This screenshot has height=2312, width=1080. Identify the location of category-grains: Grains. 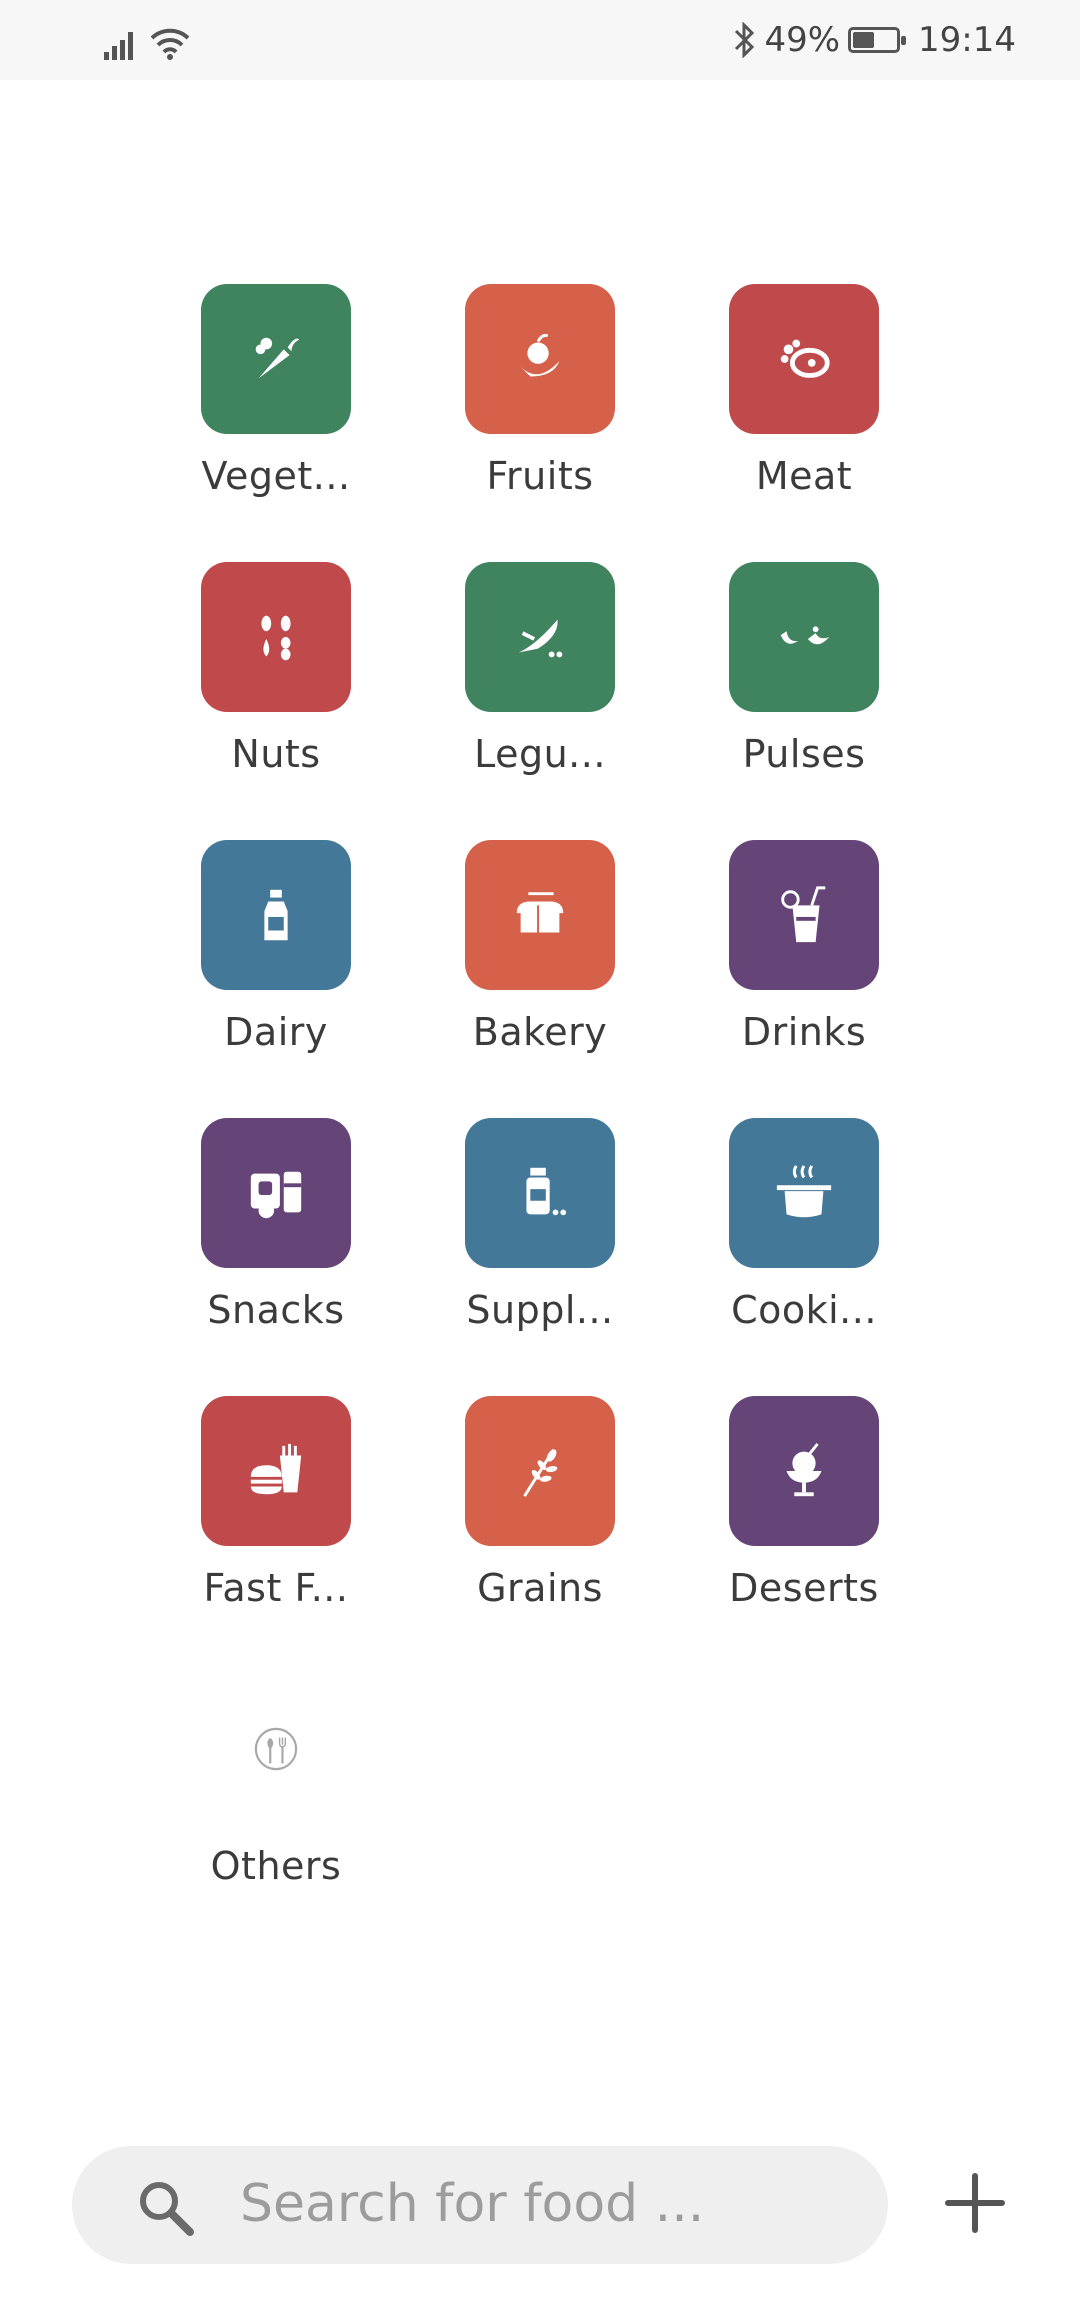
(540, 1511).